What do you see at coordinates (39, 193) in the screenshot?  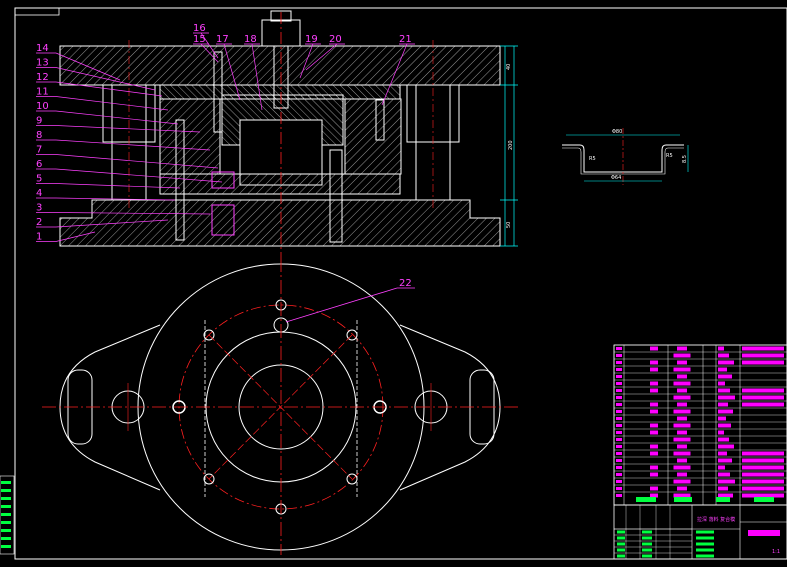 I see `callout-4: 4` at bounding box center [39, 193].